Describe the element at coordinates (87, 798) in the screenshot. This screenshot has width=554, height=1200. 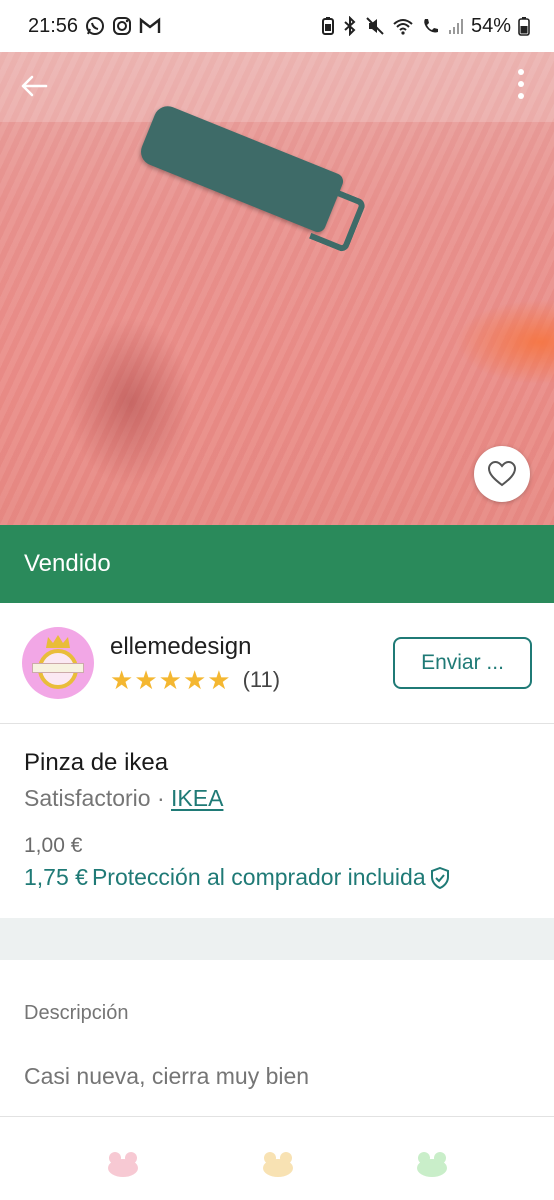
I see `item-condition: Satisfactorio` at that location.